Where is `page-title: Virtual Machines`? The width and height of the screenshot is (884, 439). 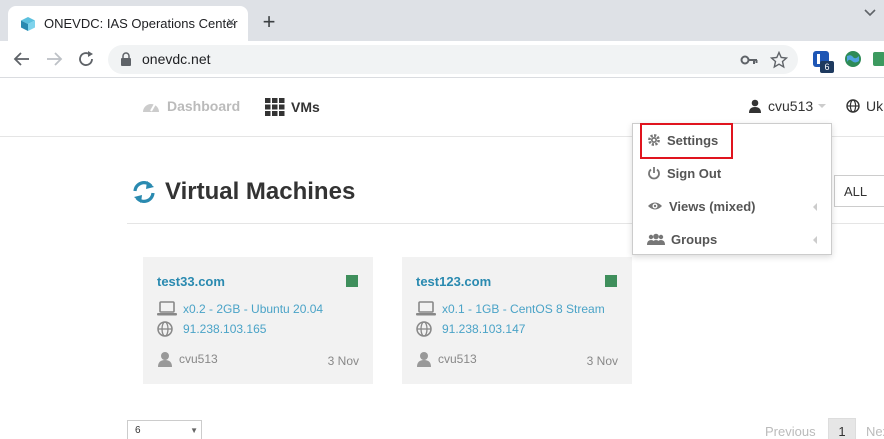 page-title: Virtual Machines is located at coordinates (243, 192).